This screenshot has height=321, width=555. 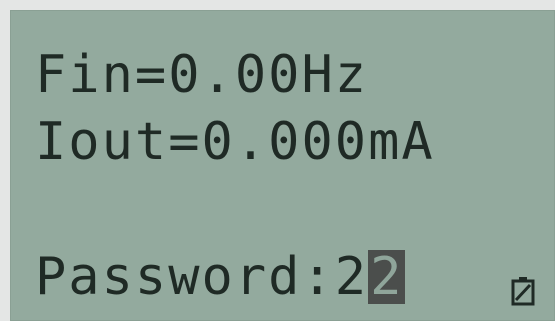 What do you see at coordinates (351, 277) in the screenshot?
I see `password-entered-digits: 2` at bounding box center [351, 277].